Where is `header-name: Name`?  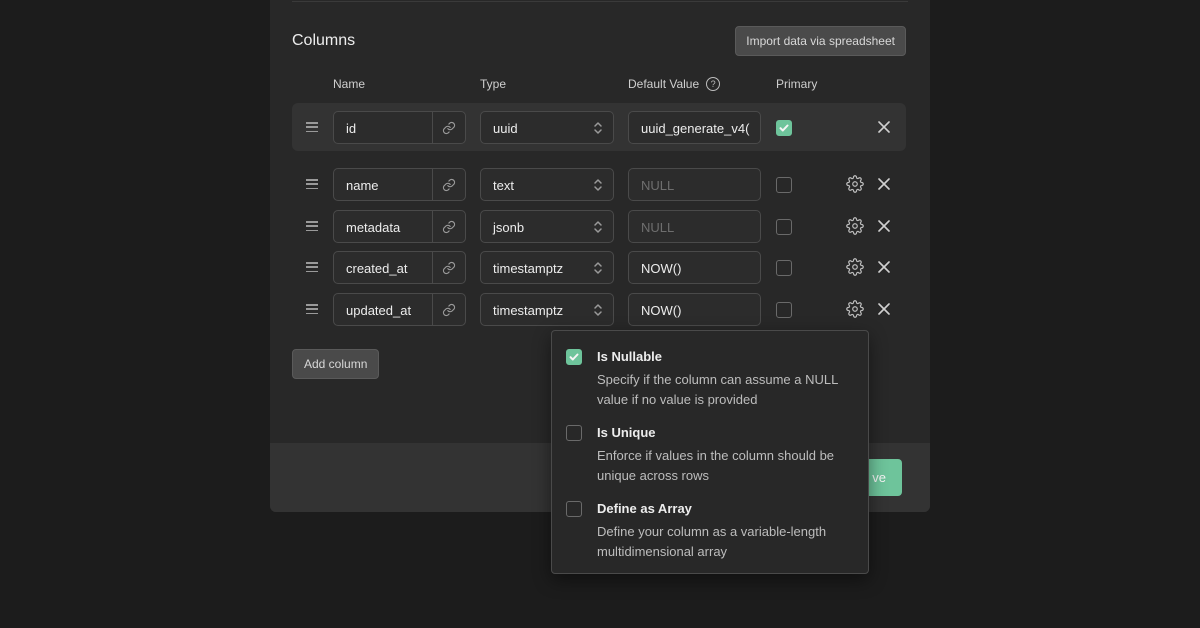
header-name: Name is located at coordinates (349, 84).